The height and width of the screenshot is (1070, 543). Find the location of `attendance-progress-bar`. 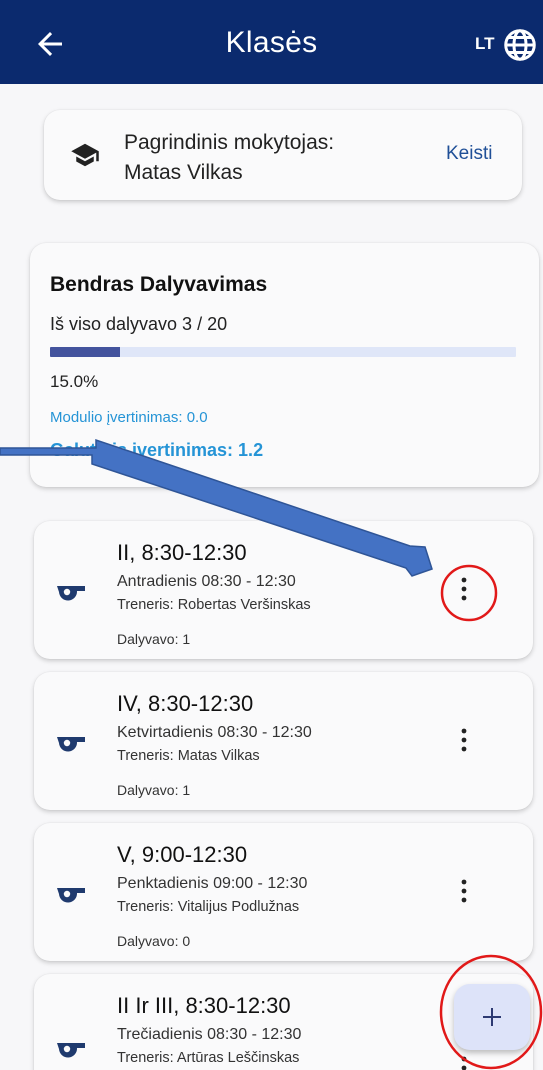

attendance-progress-bar is located at coordinates (283, 352).